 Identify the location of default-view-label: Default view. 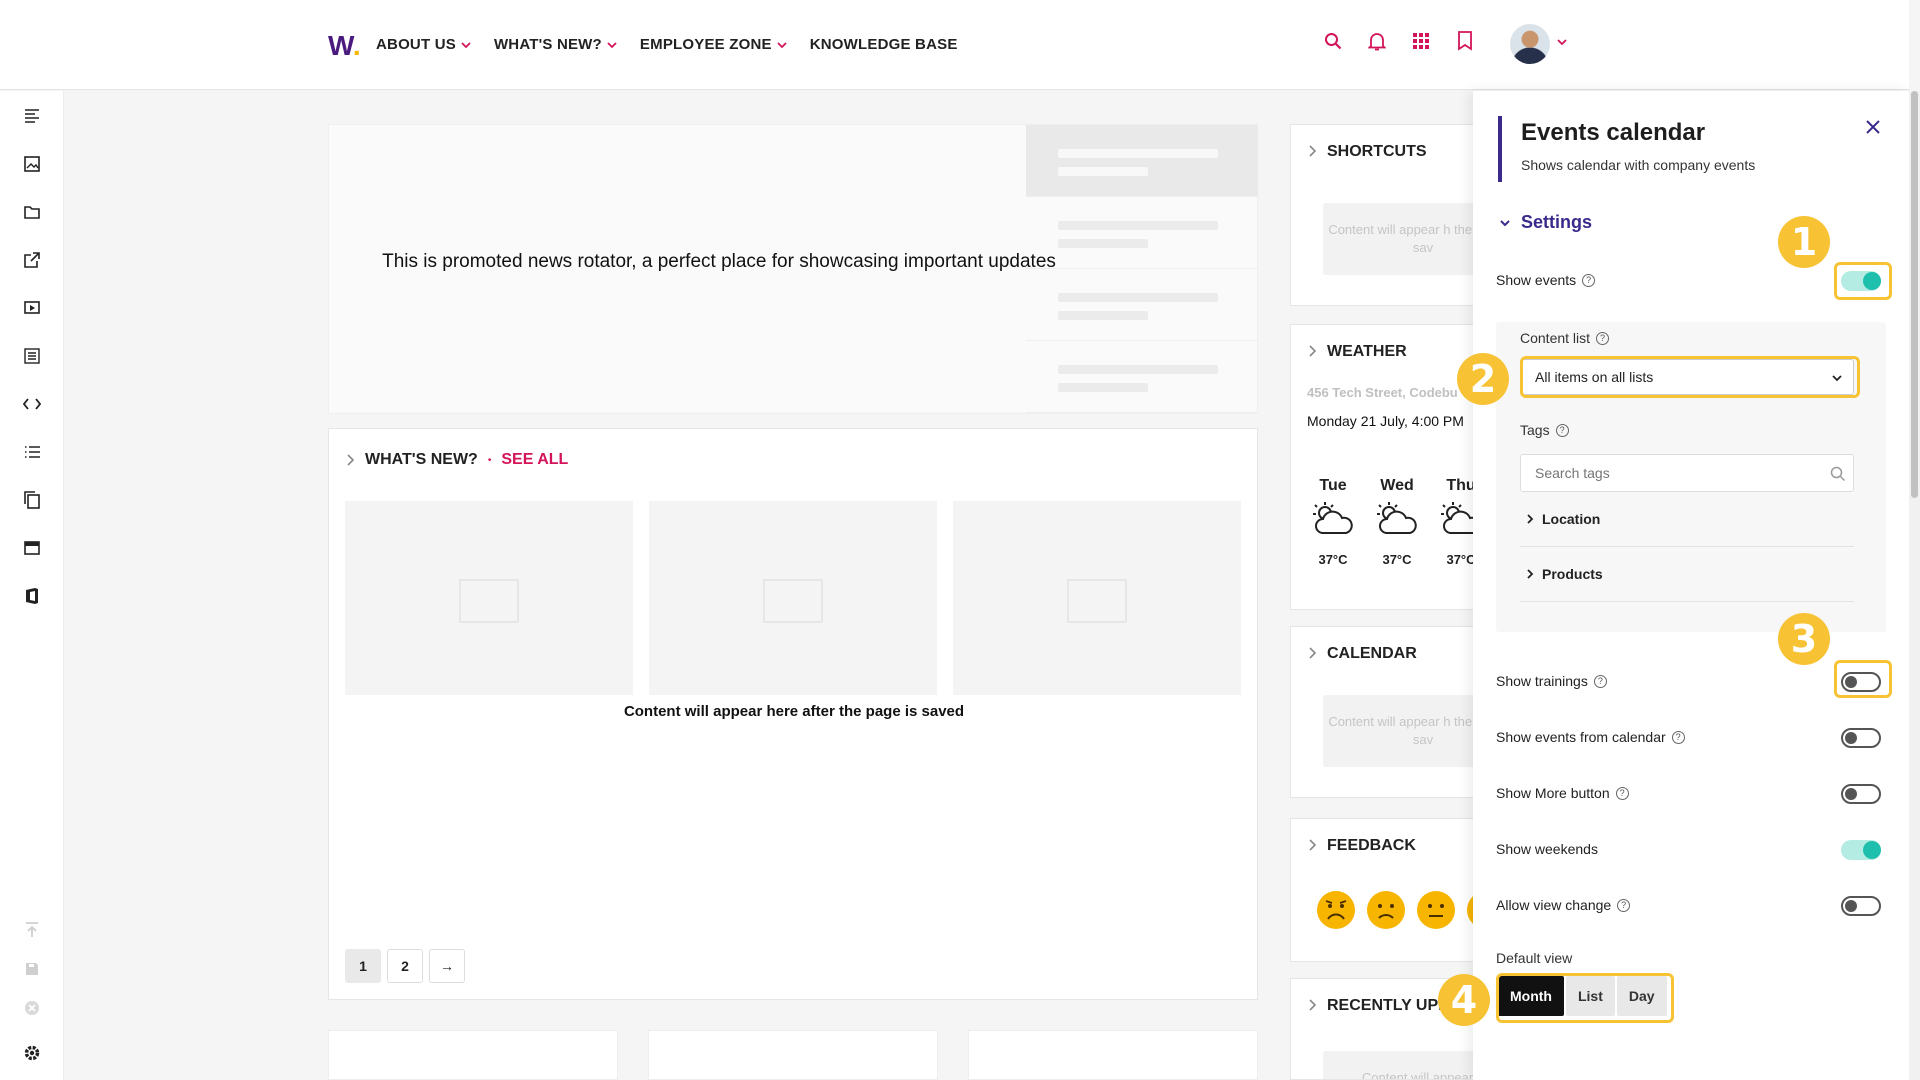
(1534, 958).